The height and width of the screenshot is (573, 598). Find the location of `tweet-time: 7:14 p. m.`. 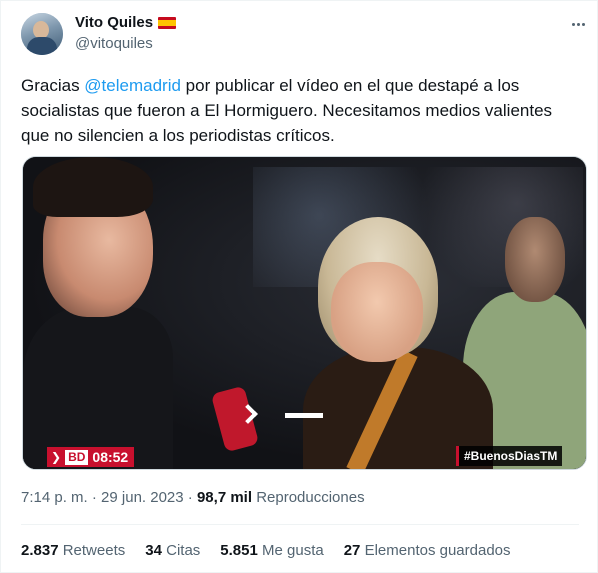

tweet-time: 7:14 p. m. is located at coordinates (54, 497).